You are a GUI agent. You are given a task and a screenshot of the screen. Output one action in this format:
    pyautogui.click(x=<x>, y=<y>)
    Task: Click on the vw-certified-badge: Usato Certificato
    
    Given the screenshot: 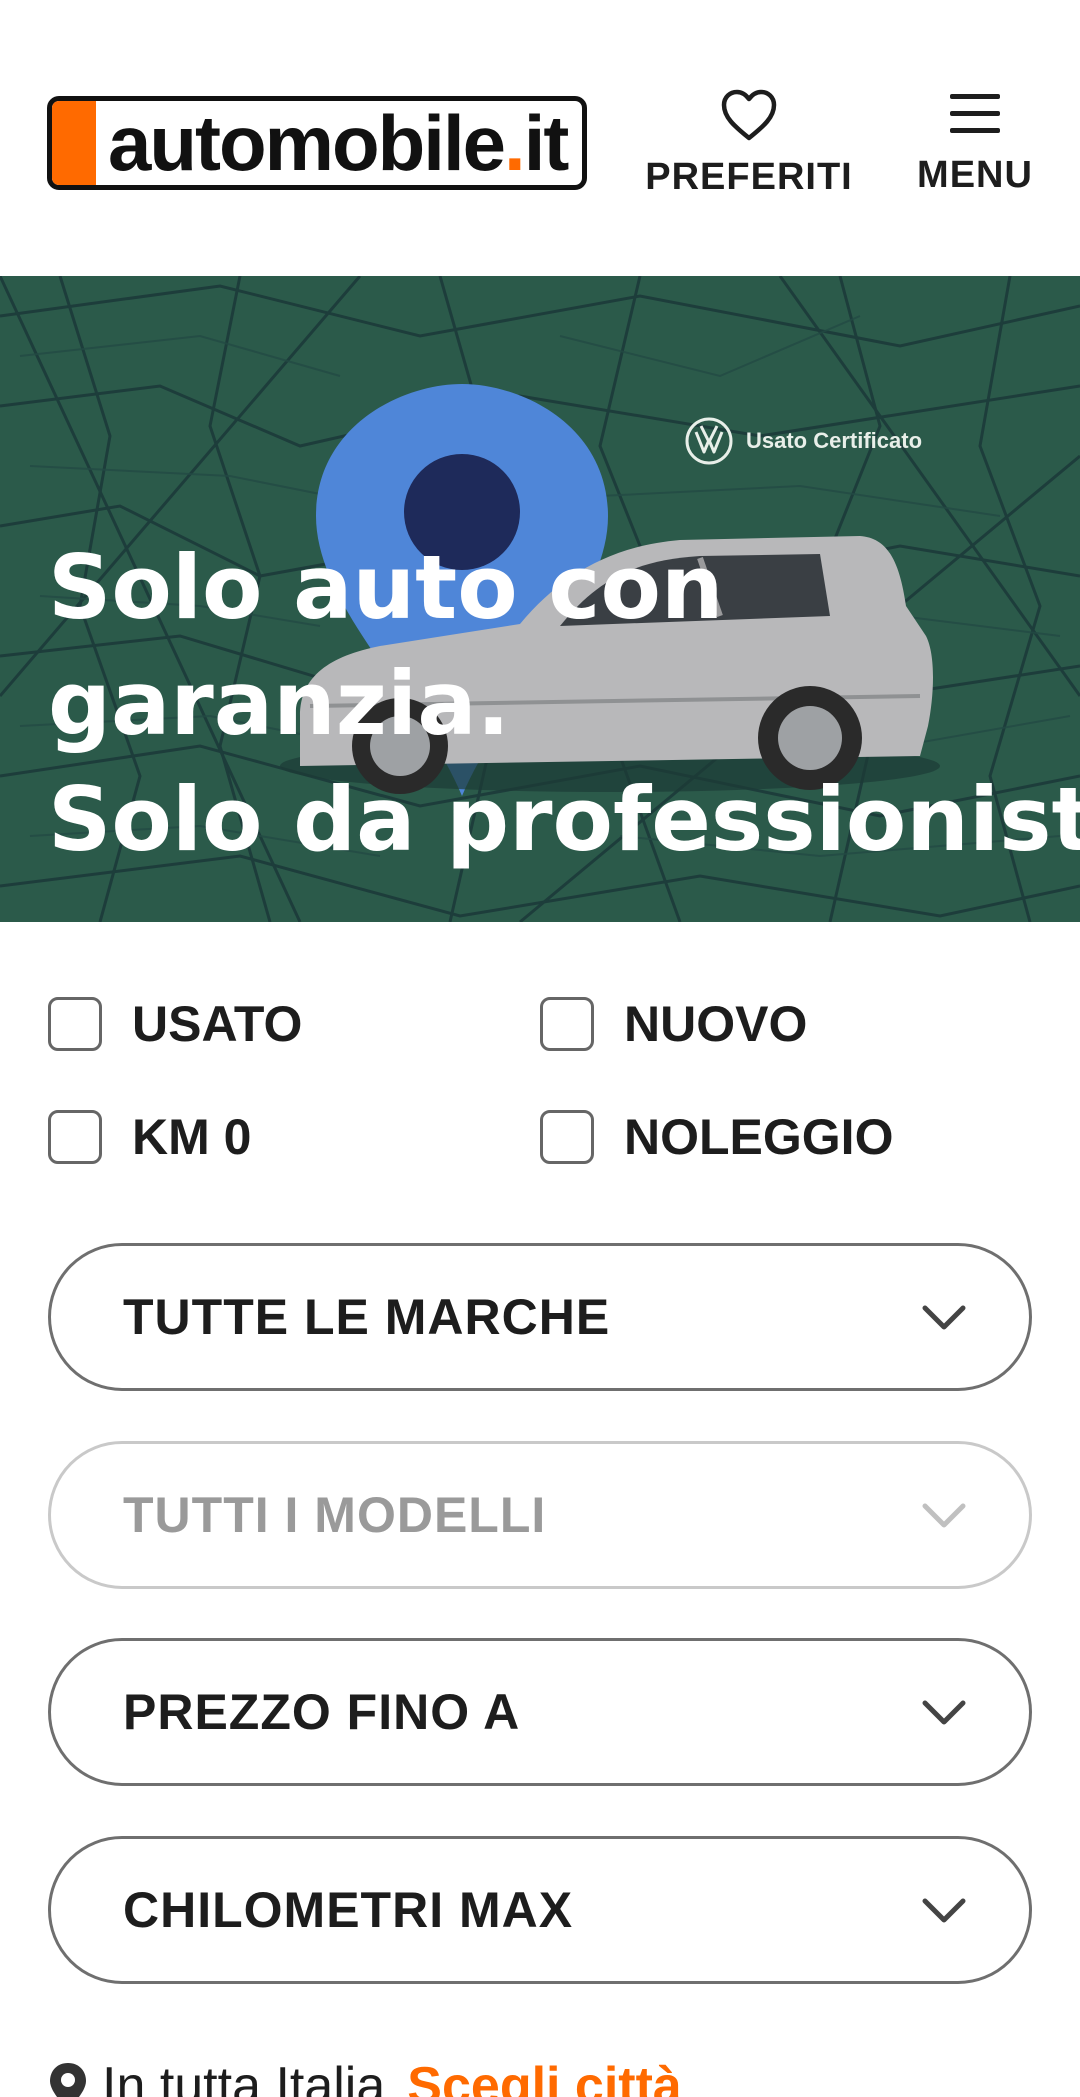 What is the action you would take?
    pyautogui.click(x=803, y=441)
    